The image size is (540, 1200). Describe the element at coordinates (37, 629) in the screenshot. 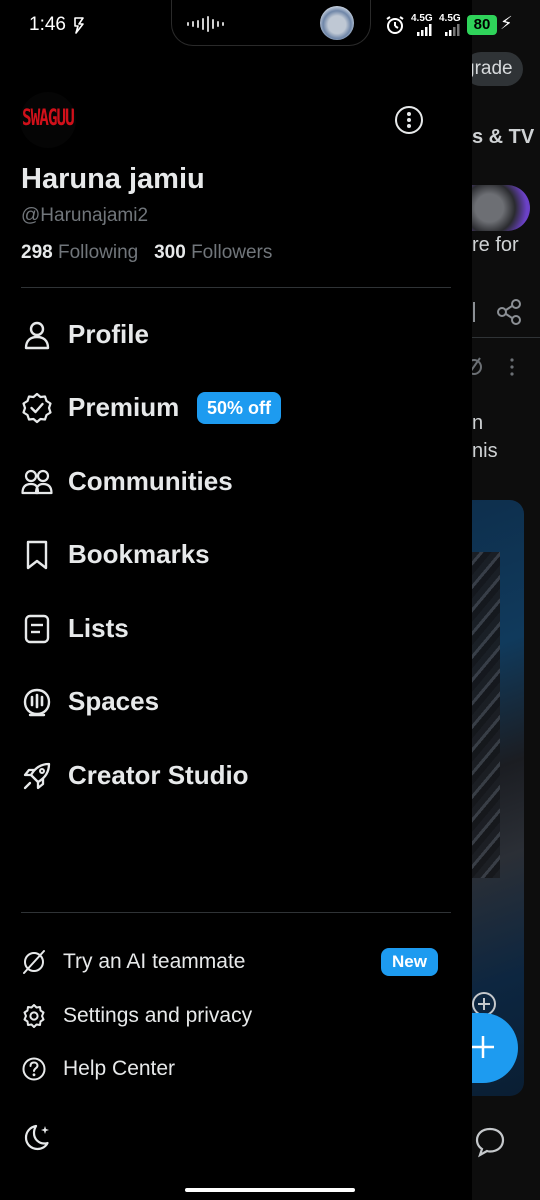

I see `list-icon` at that location.